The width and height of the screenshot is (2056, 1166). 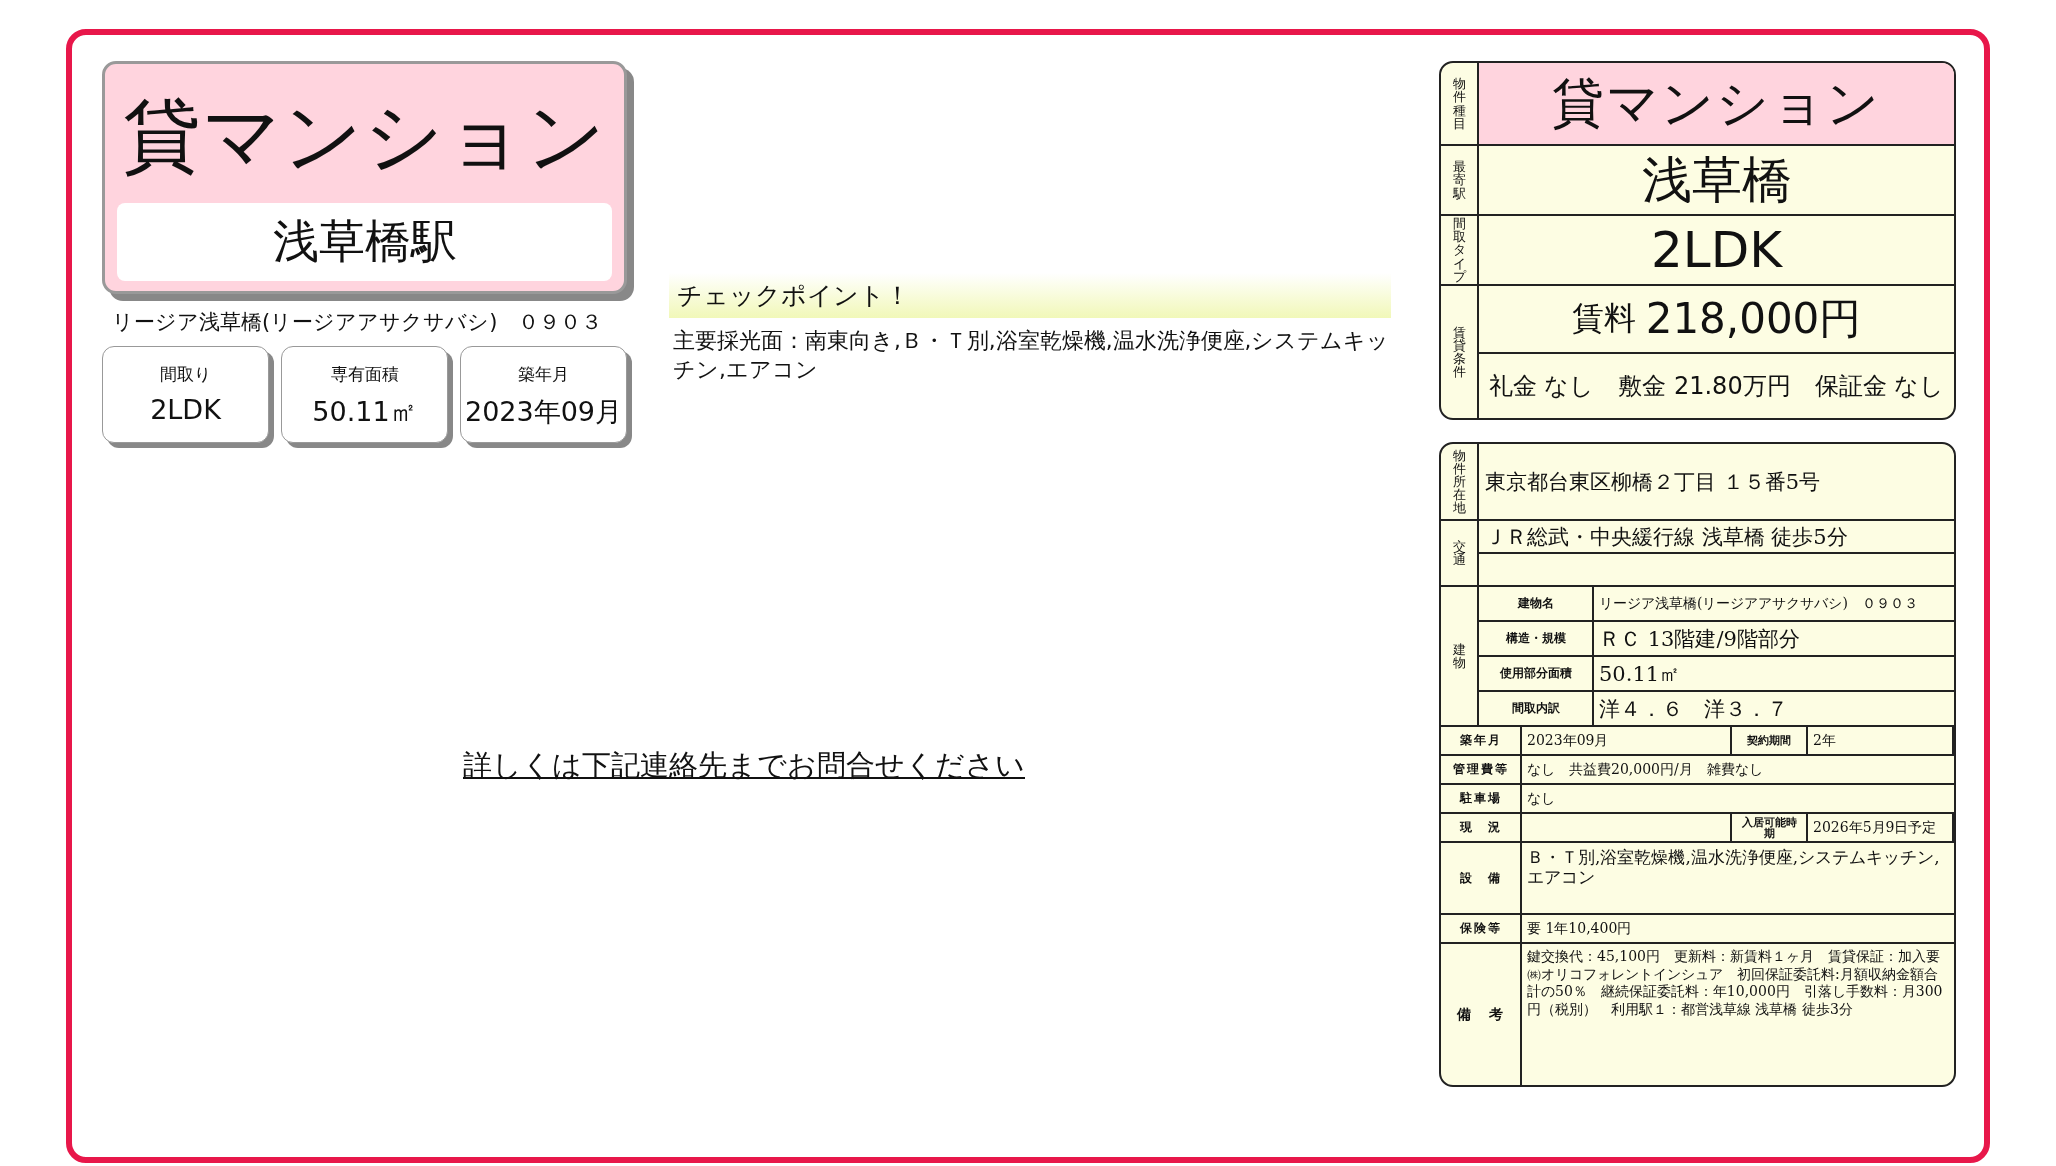 What do you see at coordinates (1459, 481) in the screenshot?
I see `row-label: 物件所在地` at bounding box center [1459, 481].